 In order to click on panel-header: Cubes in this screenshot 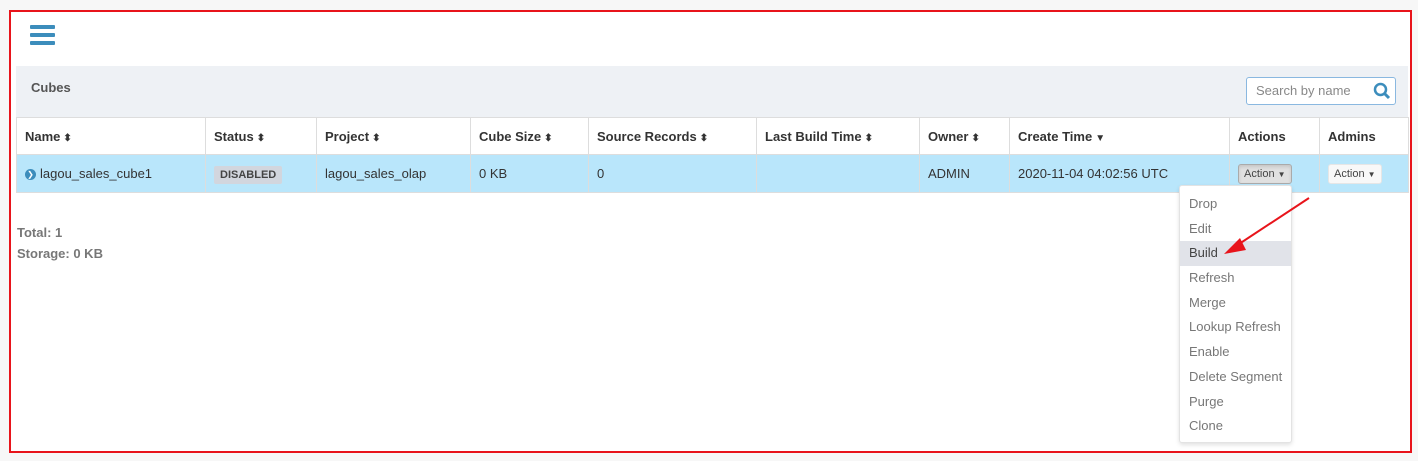, I will do `click(712, 91)`.